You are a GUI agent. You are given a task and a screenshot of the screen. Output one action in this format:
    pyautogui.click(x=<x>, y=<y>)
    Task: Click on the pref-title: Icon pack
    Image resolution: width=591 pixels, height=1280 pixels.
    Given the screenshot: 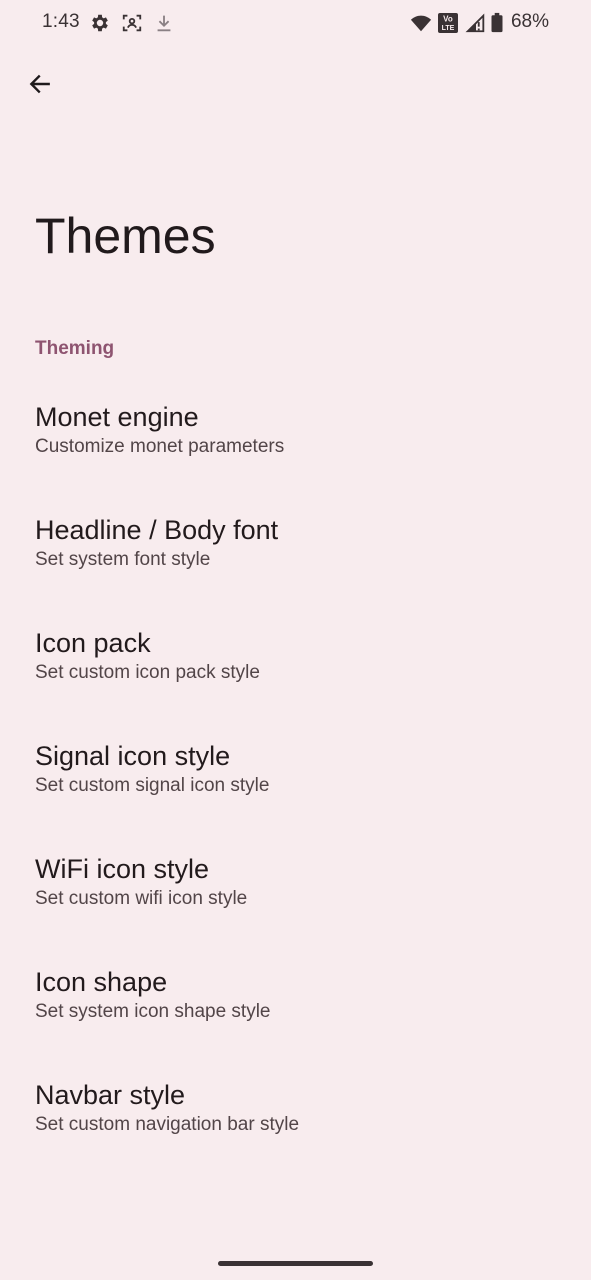 What is the action you would take?
    pyautogui.click(x=93, y=643)
    